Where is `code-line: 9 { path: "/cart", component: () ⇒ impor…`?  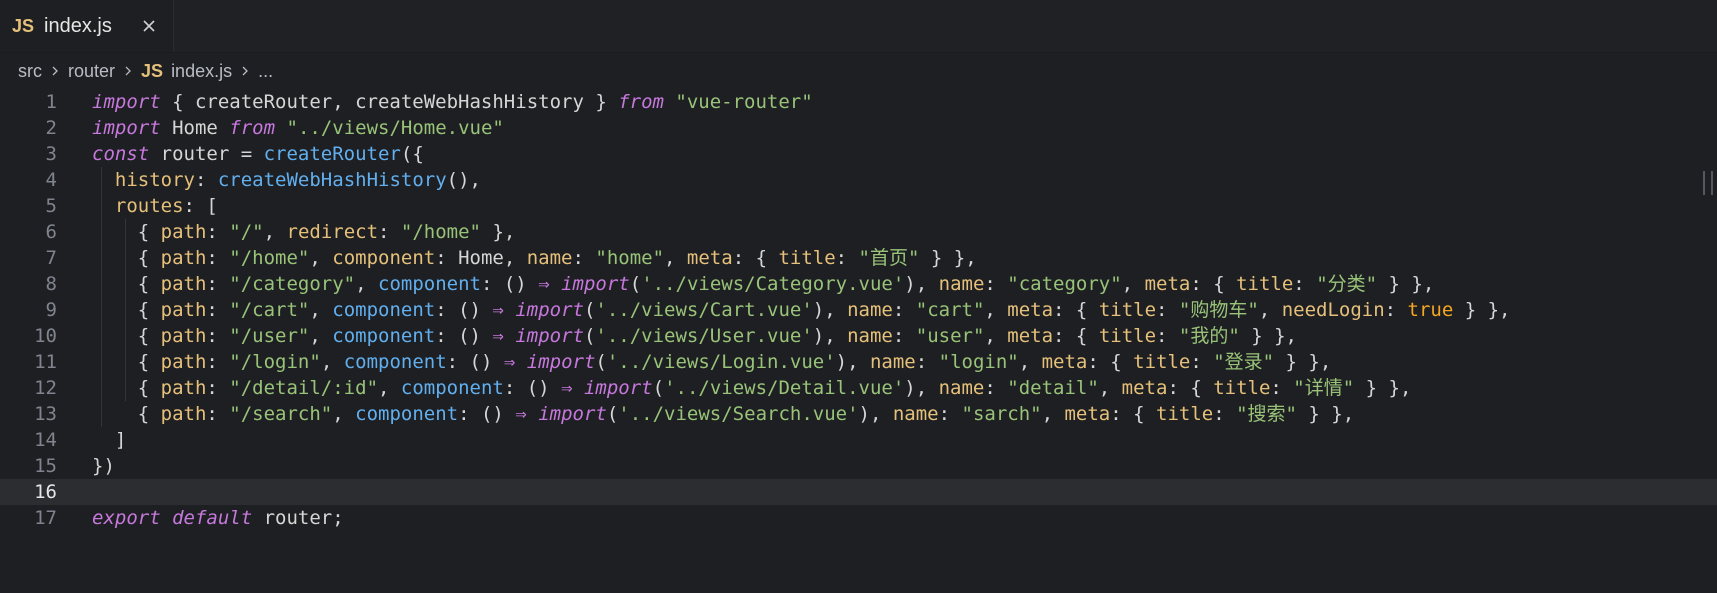
code-line: 9 { path: "/cart", component: () ⇒ impor… is located at coordinates (858, 310).